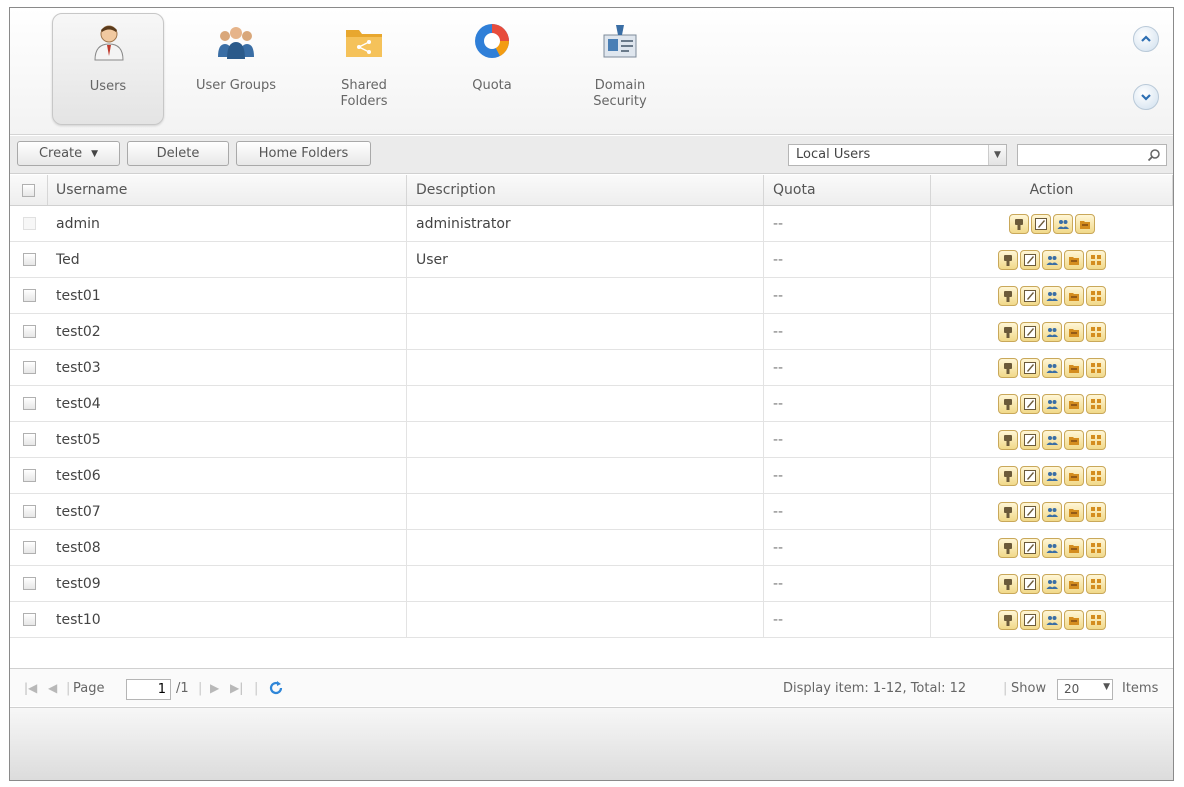 The image size is (1184, 787). I want to click on user-type-select: Local Users ▼, so click(897, 155).